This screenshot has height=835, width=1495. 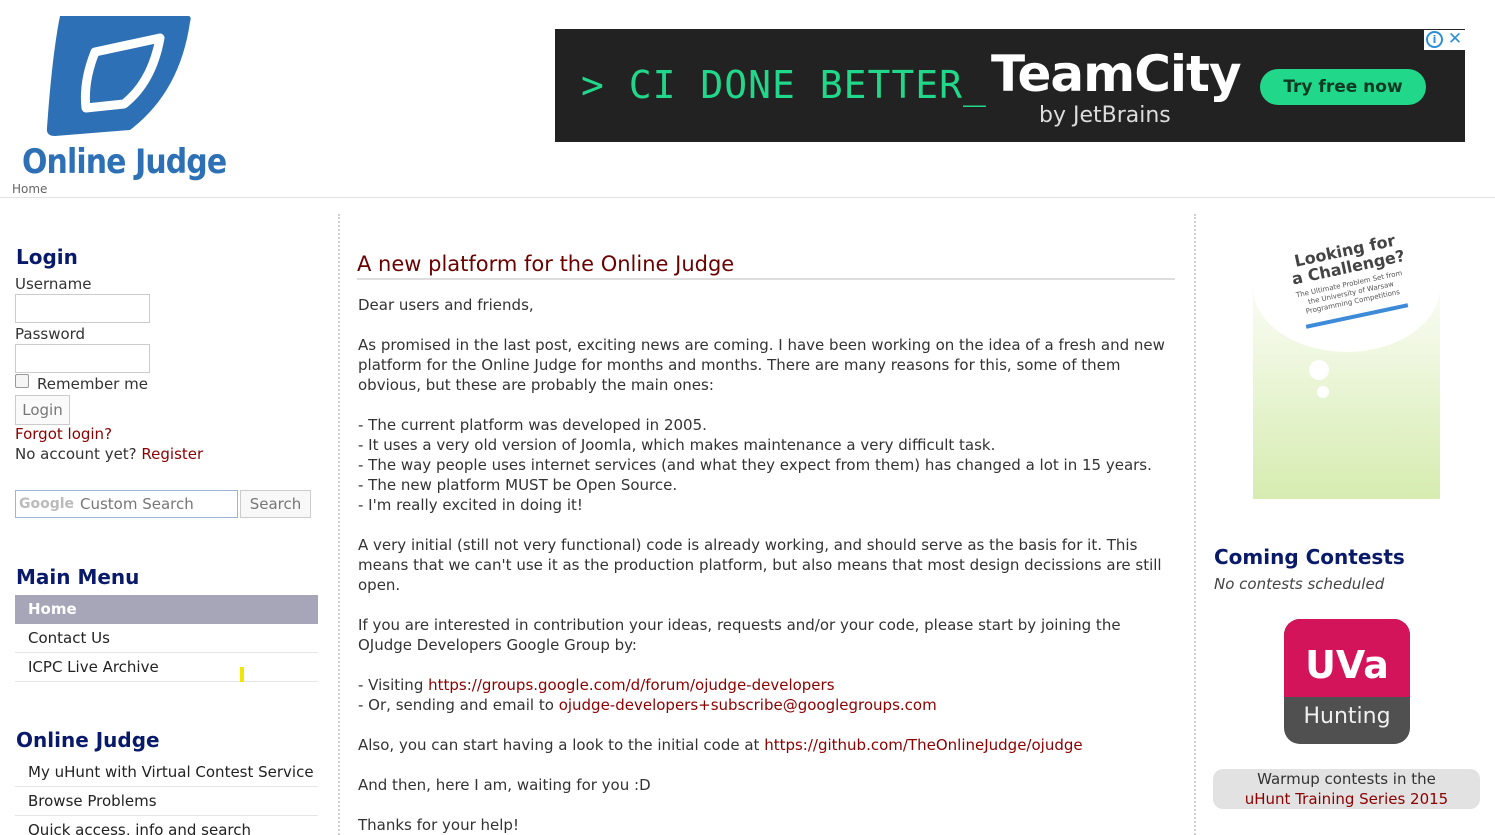 I want to click on register-link: Register, so click(x=172, y=454).